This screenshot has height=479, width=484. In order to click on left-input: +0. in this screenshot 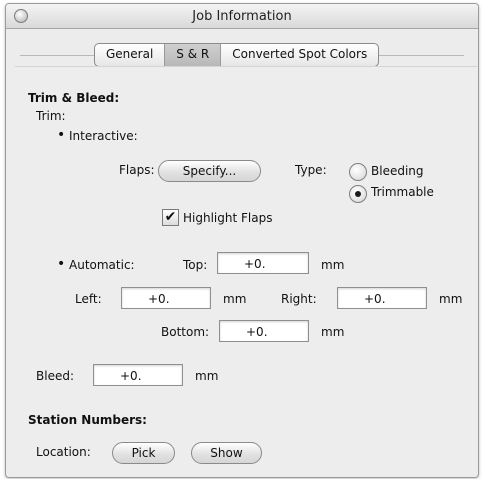, I will do `click(166, 298)`.